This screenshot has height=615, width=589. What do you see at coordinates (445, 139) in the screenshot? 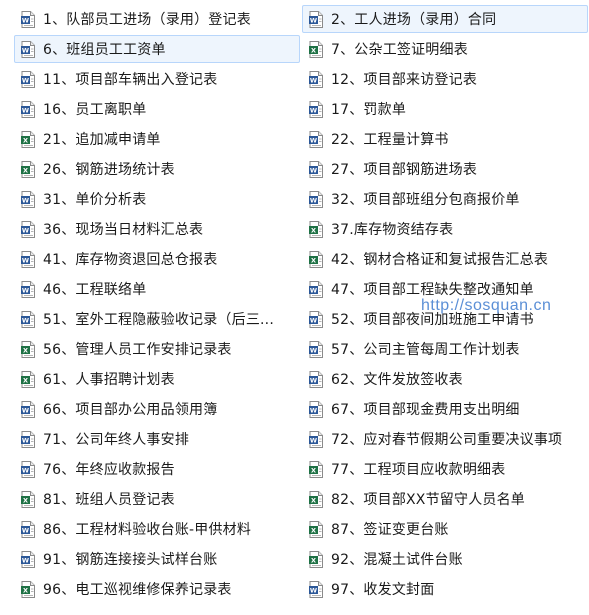
I see `file-item: W 22、工程量计算书` at bounding box center [445, 139].